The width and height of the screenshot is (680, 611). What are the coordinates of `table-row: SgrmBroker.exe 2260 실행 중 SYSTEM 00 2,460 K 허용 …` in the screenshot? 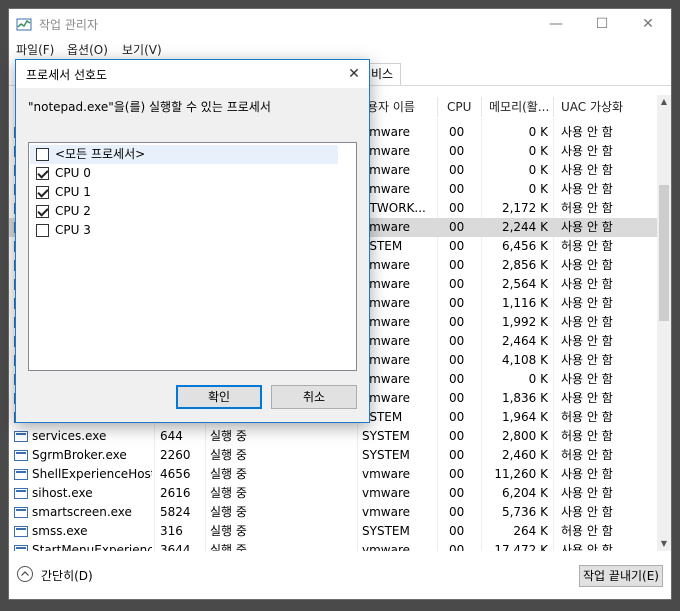 It's located at (333, 455).